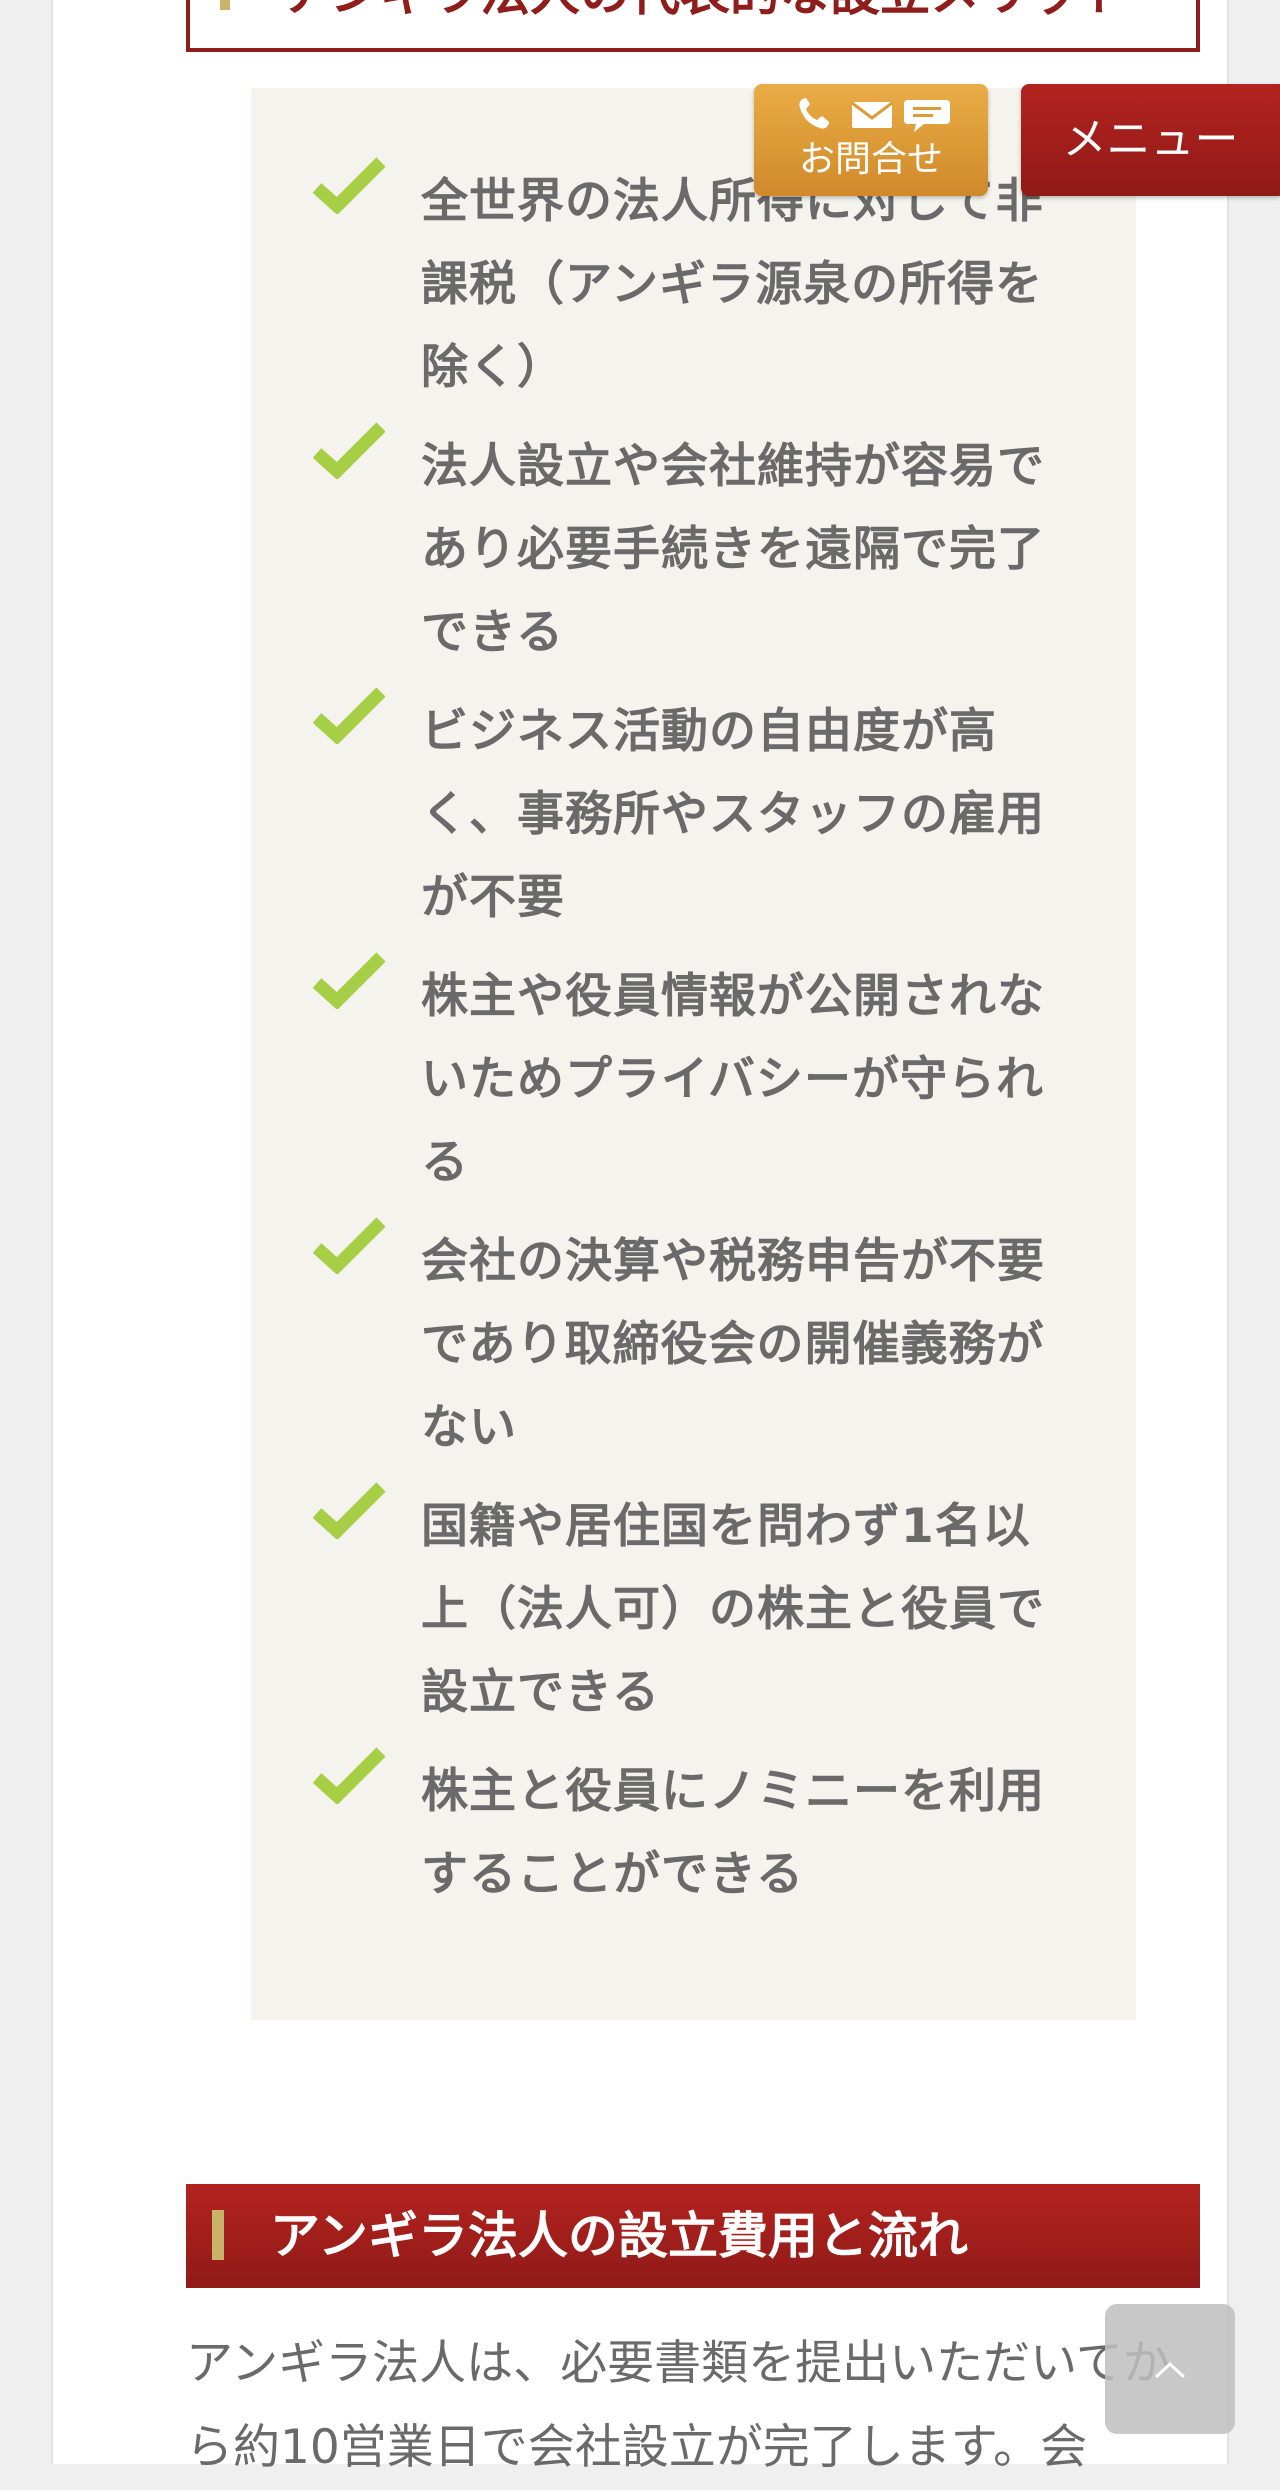 Image resolution: width=1280 pixels, height=2490 pixels. What do you see at coordinates (733, 1609) in the screenshot?
I see `merit-text: 国籍や居住国を問わず1名以上（法人可）の株主と役員で設立できる` at bounding box center [733, 1609].